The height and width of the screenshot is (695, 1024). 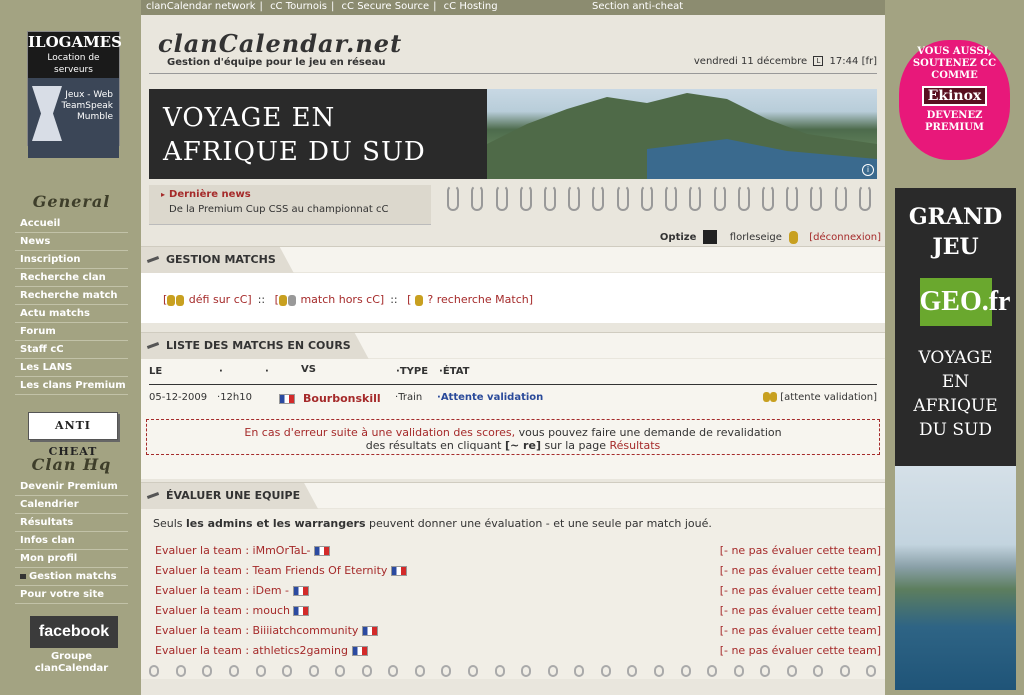 What do you see at coordinates (71, 487) in the screenshot?
I see `sidebar-item-devenir-premium: Devenir Premium` at bounding box center [71, 487].